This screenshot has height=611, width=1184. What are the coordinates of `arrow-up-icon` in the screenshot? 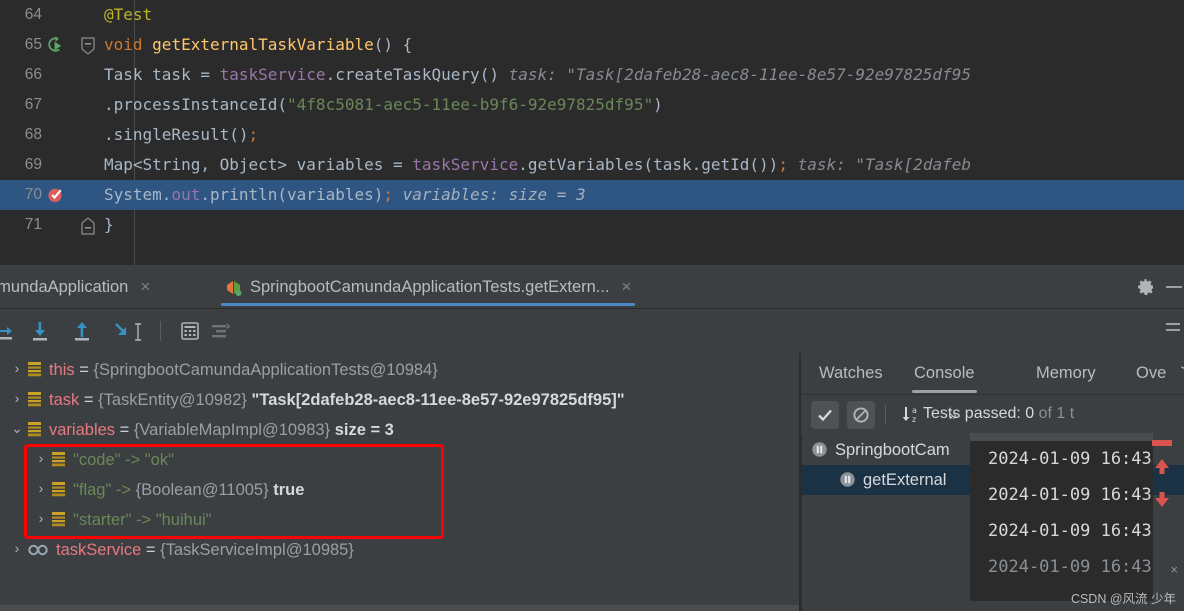 It's located at (1165, 468).